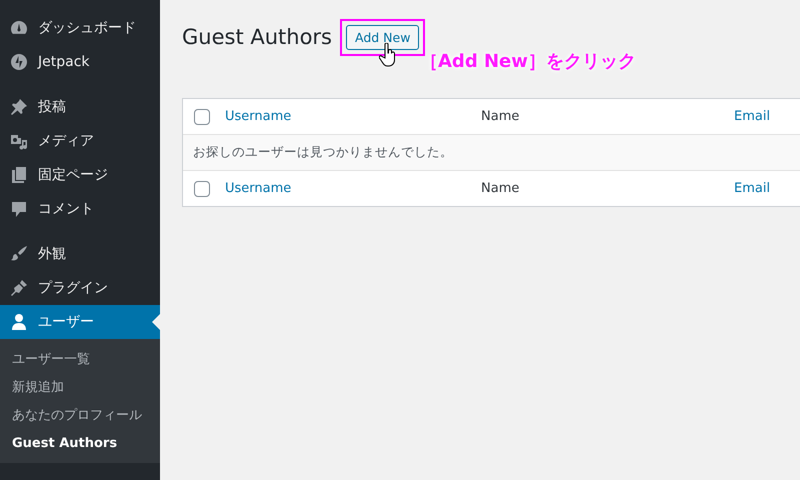  Describe the element at coordinates (80, 209) in the screenshot. I see `menu-item: コメント` at that location.